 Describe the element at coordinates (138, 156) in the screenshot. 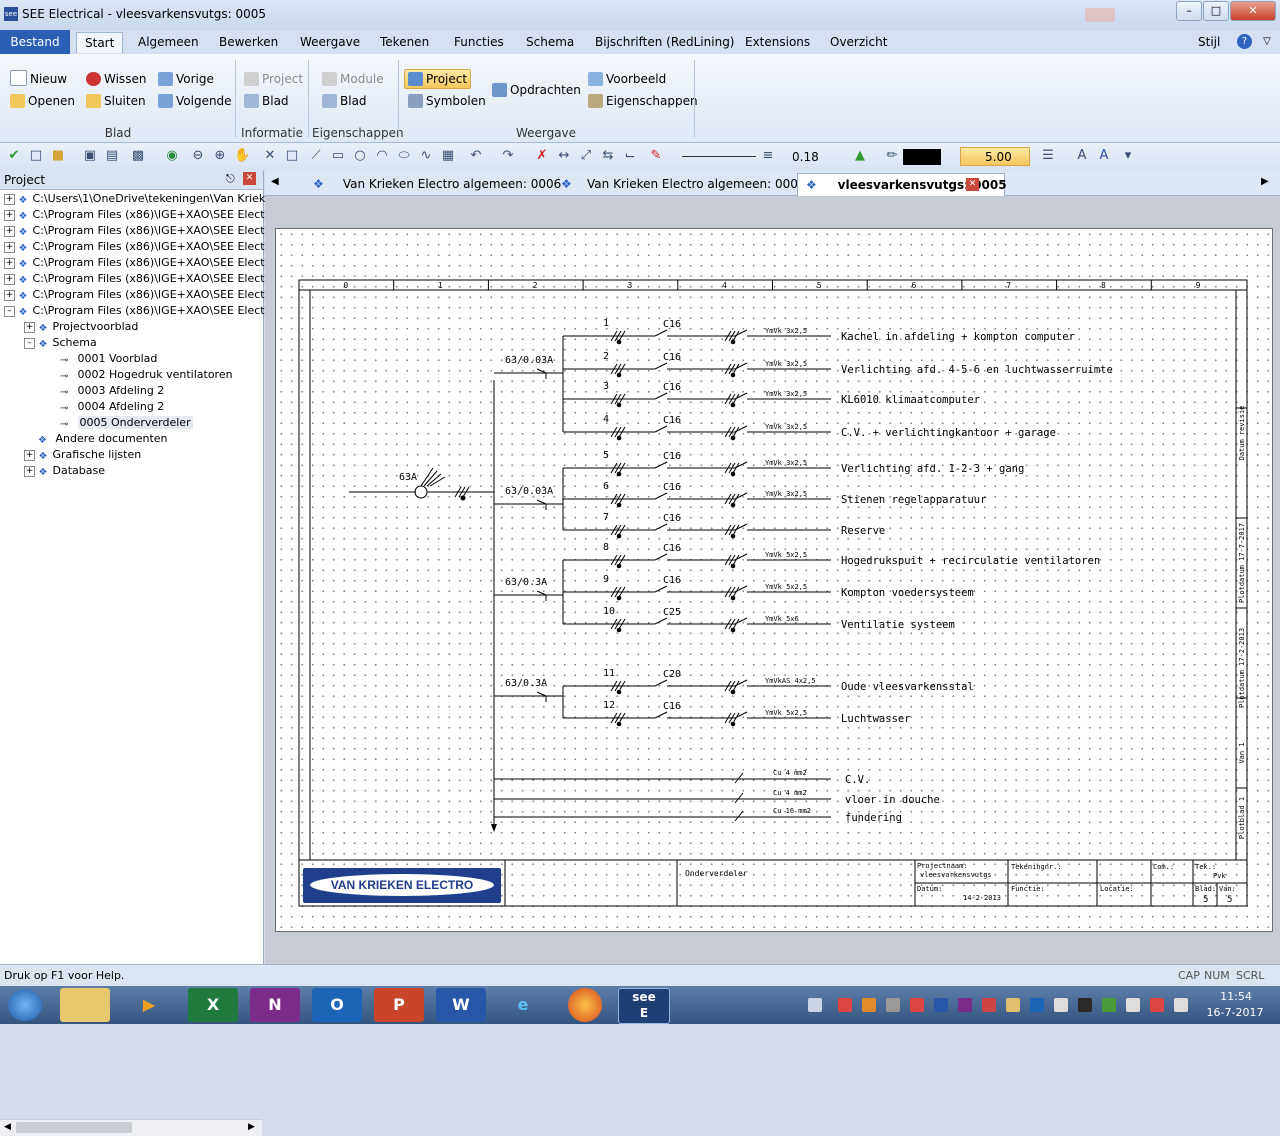

I see `print-icon: ▩` at that location.